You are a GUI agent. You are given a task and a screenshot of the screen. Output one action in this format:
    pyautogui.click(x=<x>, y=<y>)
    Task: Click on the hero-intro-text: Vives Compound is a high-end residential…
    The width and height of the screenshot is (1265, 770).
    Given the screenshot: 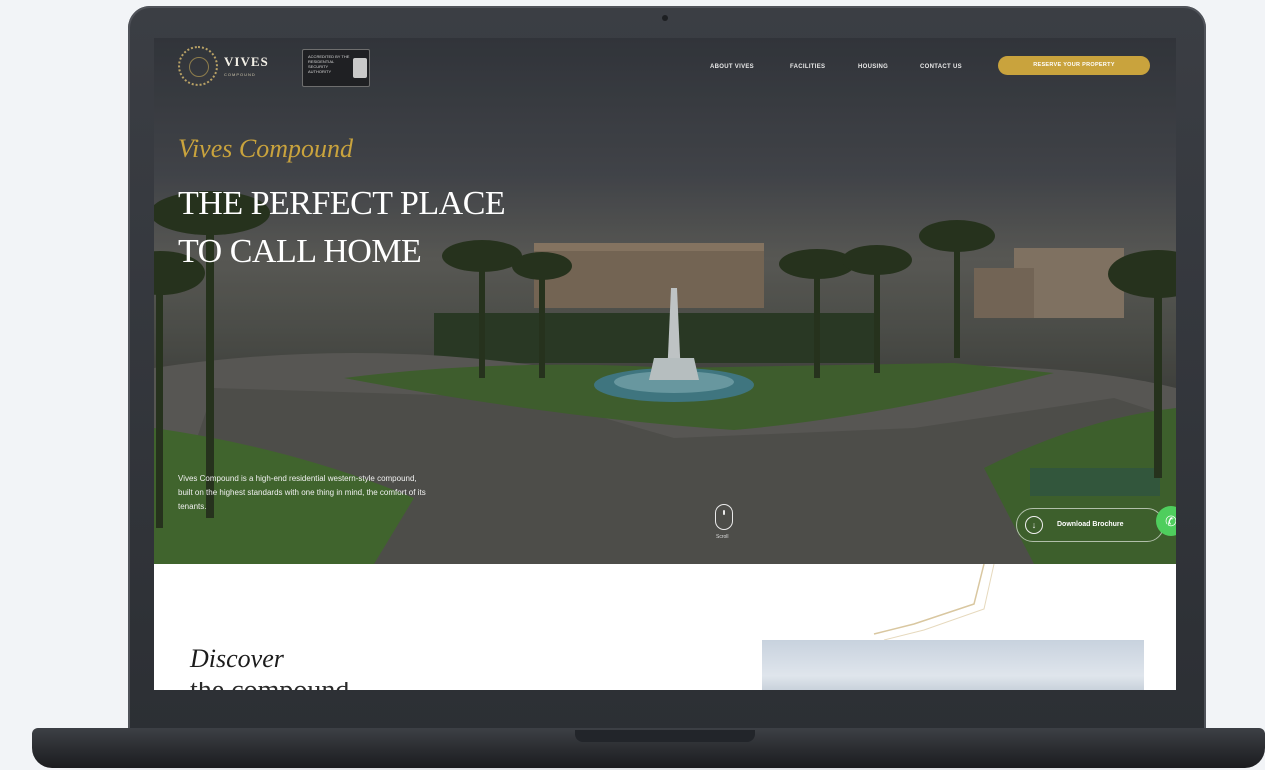 What is the action you would take?
    pyautogui.click(x=302, y=492)
    